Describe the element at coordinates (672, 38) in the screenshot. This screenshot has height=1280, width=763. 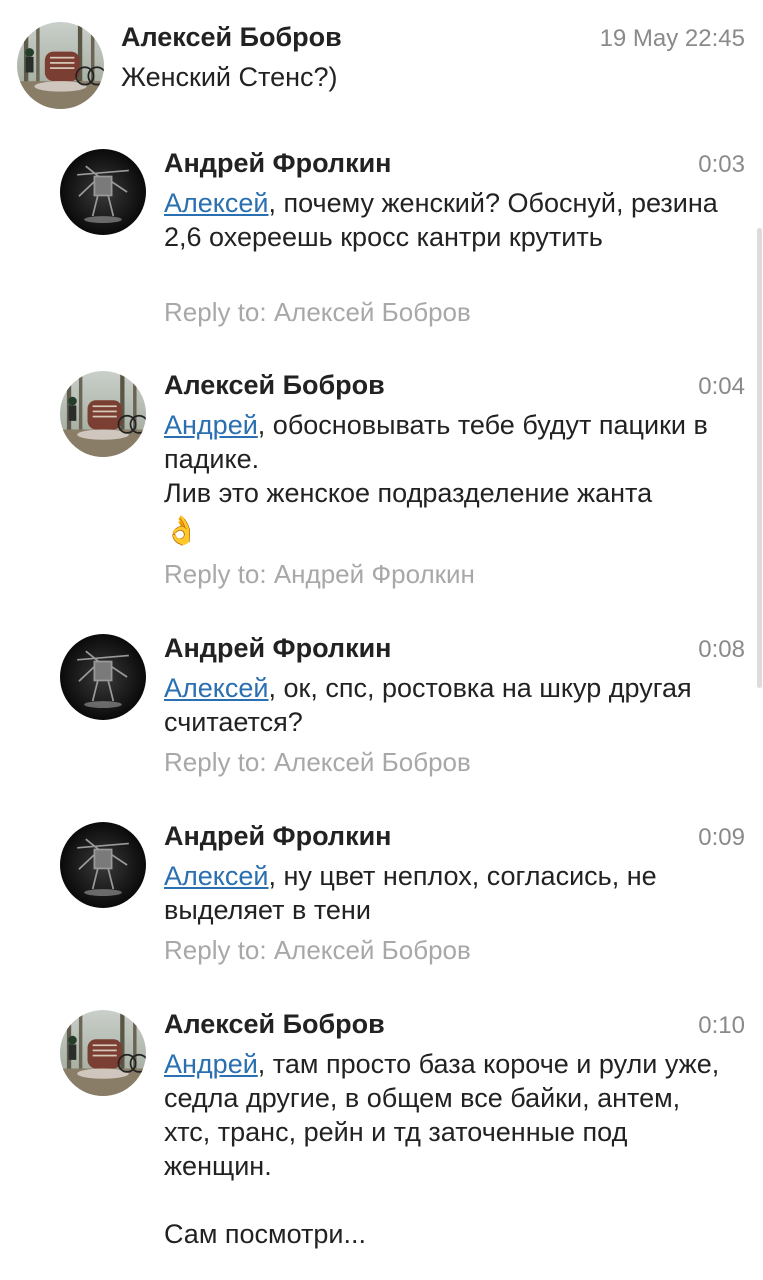
I see `comment-time: 19 May 22:45` at that location.